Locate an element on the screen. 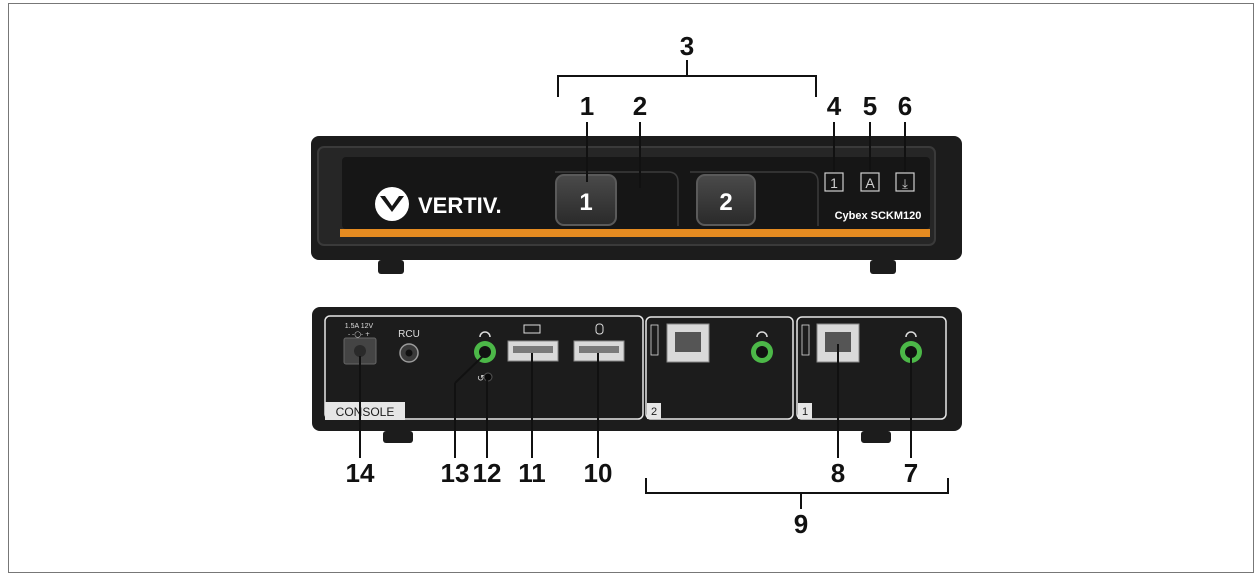 The height and width of the screenshot is (573, 1257). console-label: CONSOLE is located at coordinates (365, 412).